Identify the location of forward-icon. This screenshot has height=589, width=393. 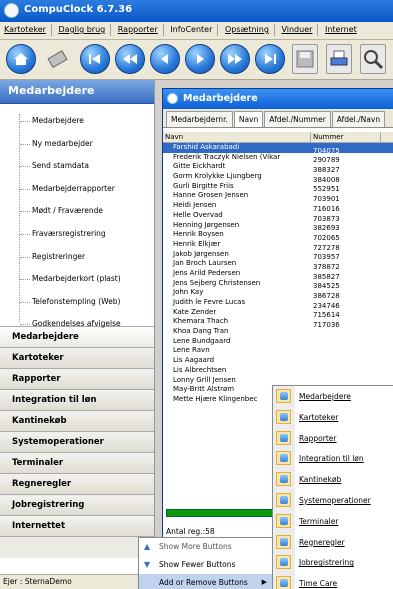
(200, 59).